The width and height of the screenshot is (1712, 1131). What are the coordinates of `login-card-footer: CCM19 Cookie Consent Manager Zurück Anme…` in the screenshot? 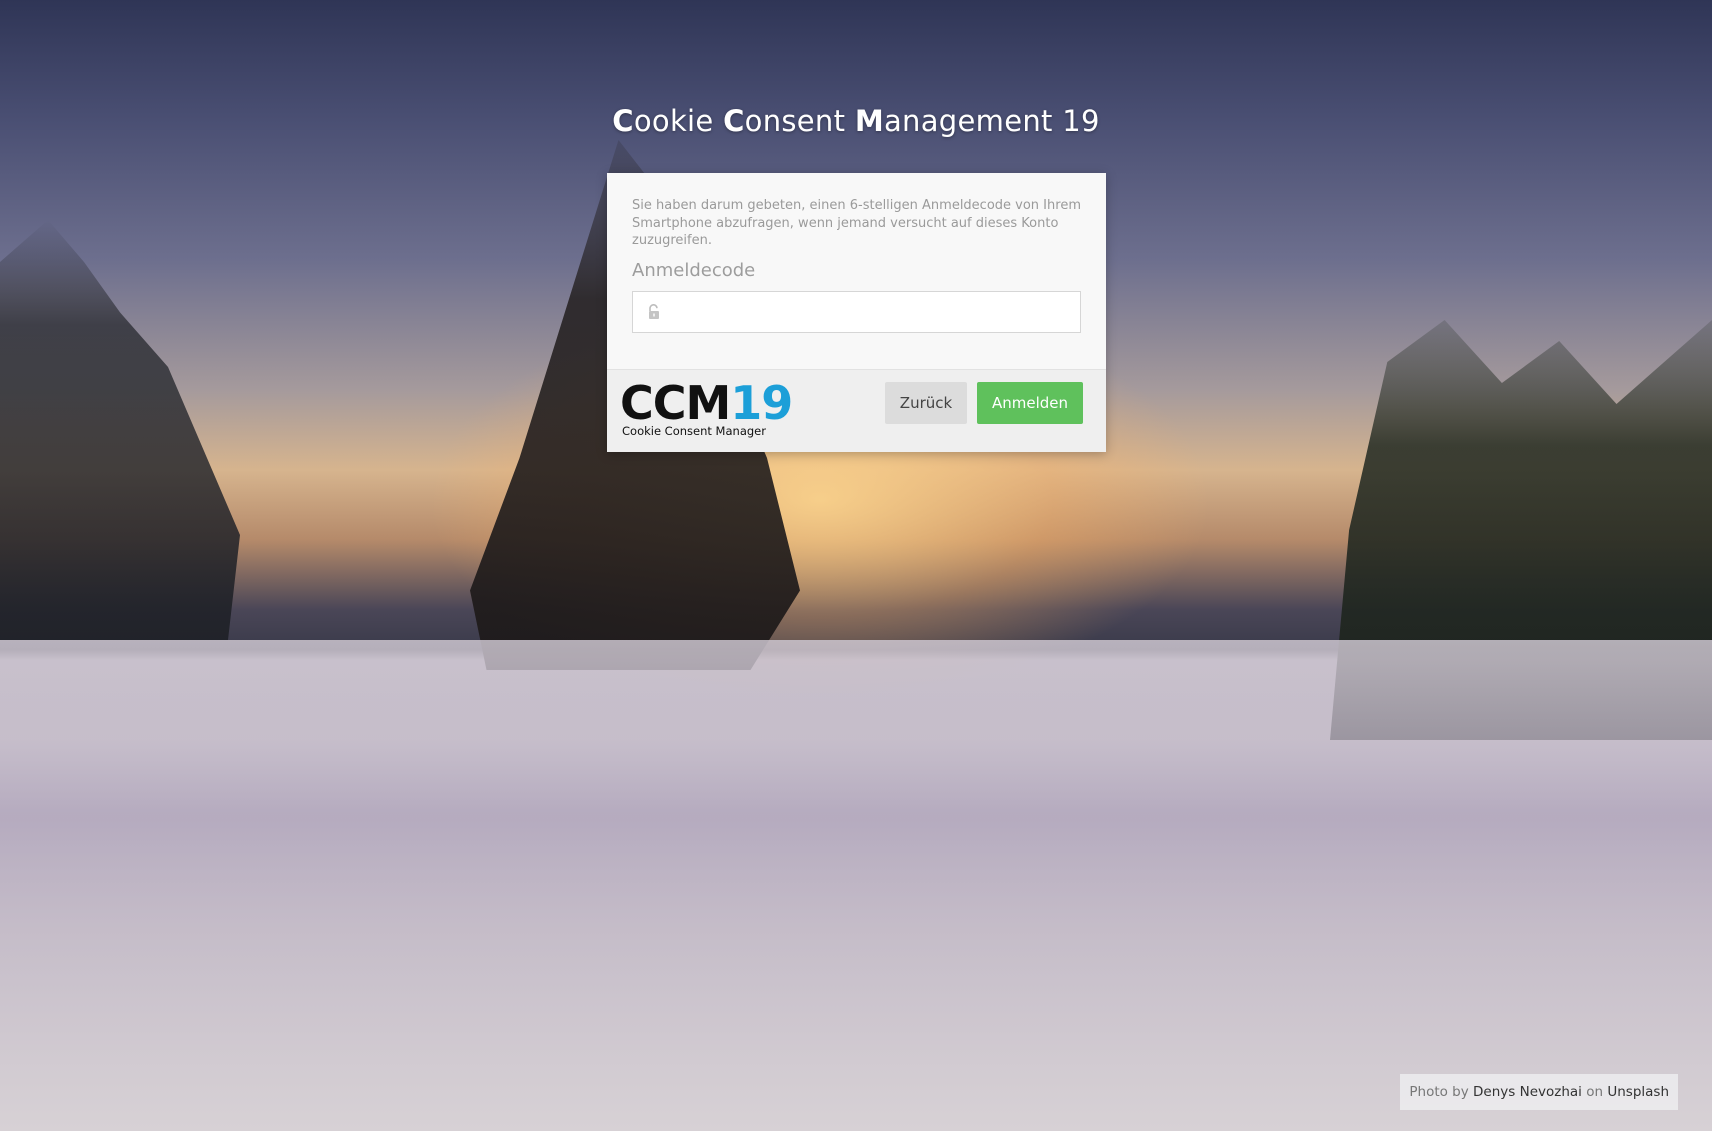 It's located at (856, 410).